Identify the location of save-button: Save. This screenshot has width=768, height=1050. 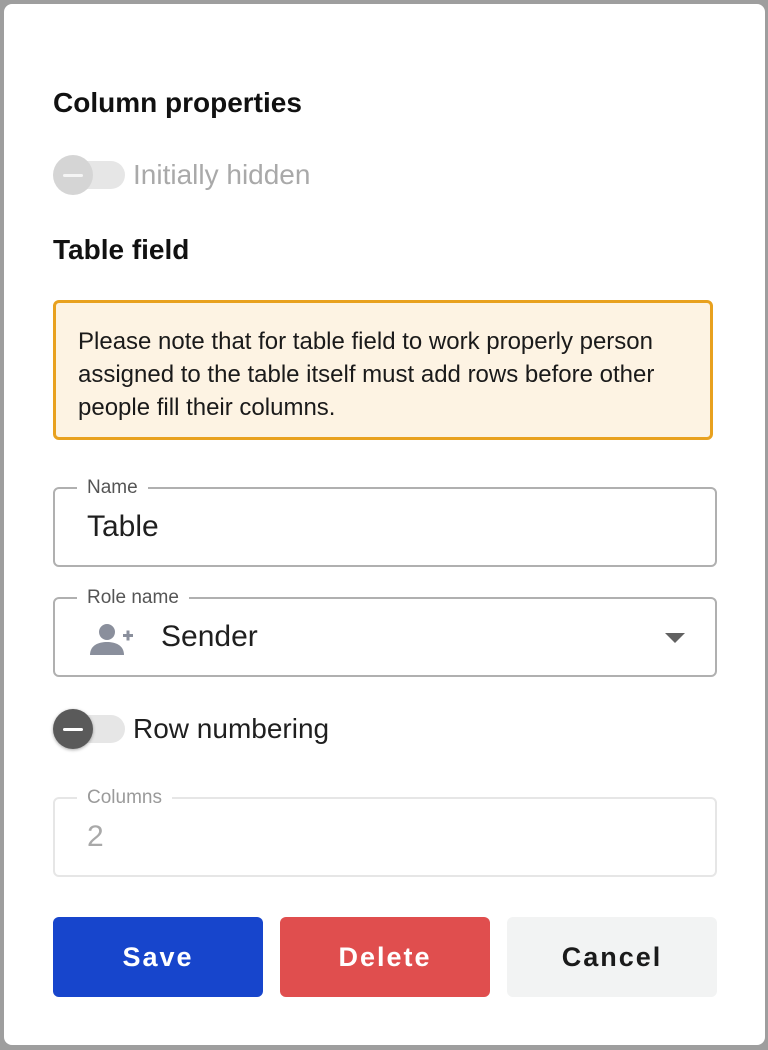
(158, 957).